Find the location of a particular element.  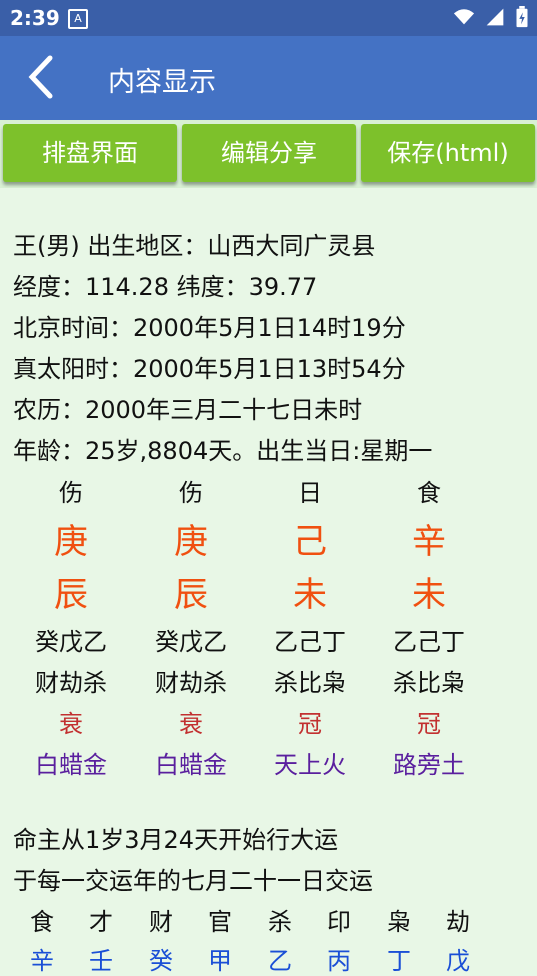

dayun-shishen-cell: 劫 is located at coordinates (458, 922).